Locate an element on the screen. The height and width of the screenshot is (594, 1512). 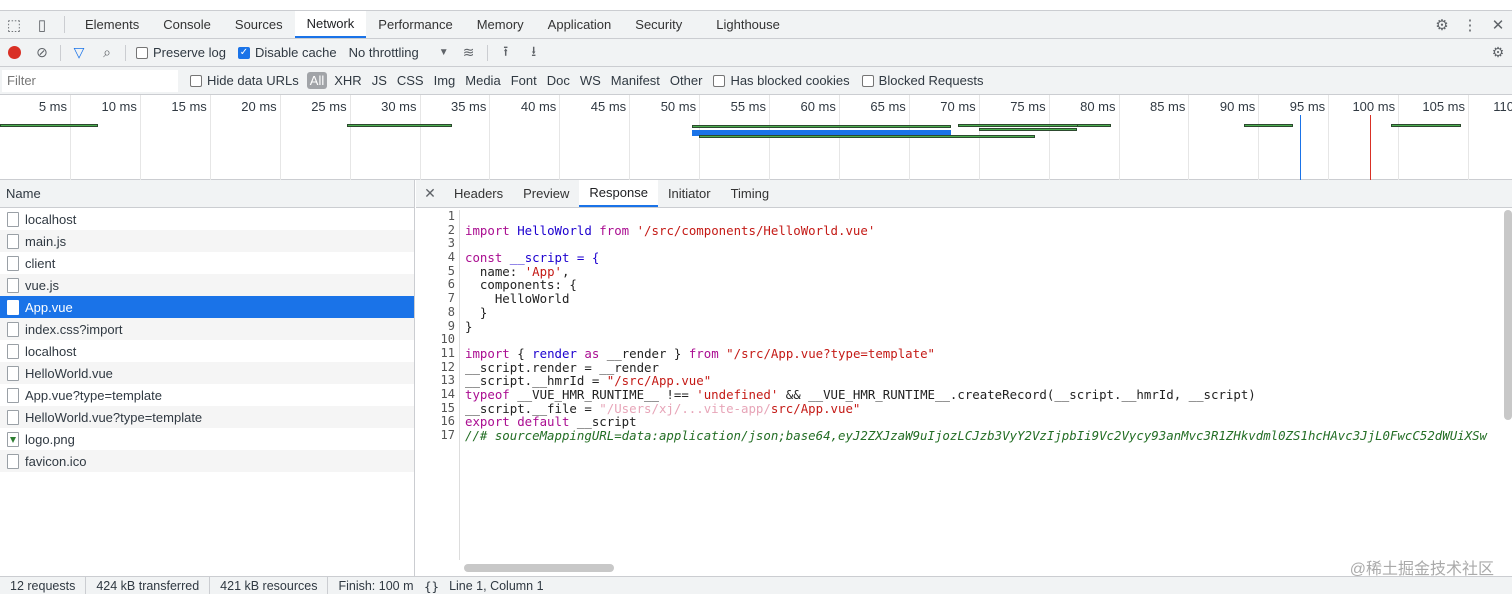
image-file-icon is located at coordinates (13, 439).